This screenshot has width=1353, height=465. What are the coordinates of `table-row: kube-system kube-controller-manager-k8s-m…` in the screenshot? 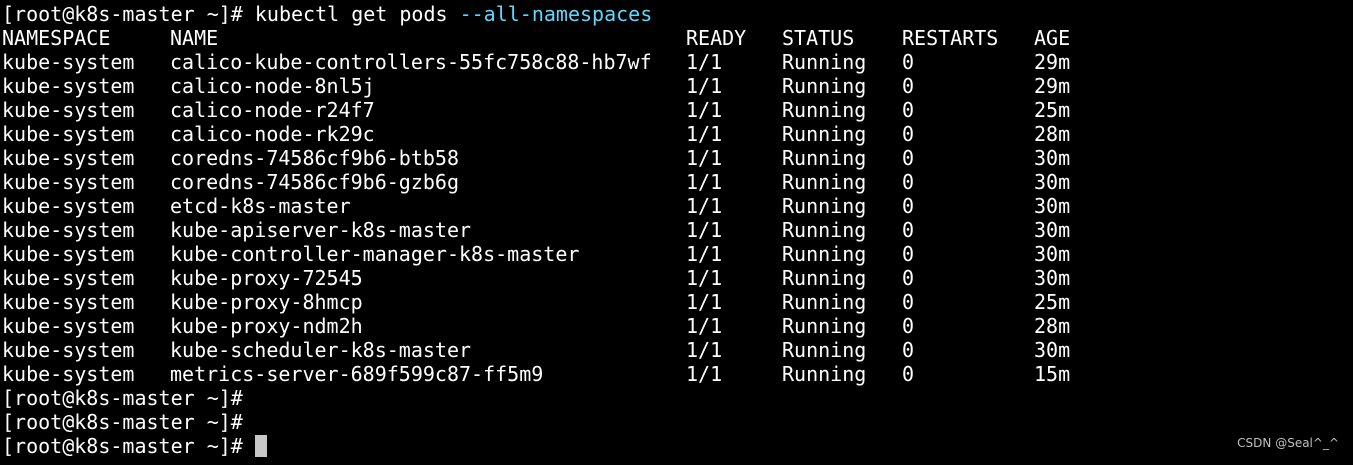 It's located at (677, 254).